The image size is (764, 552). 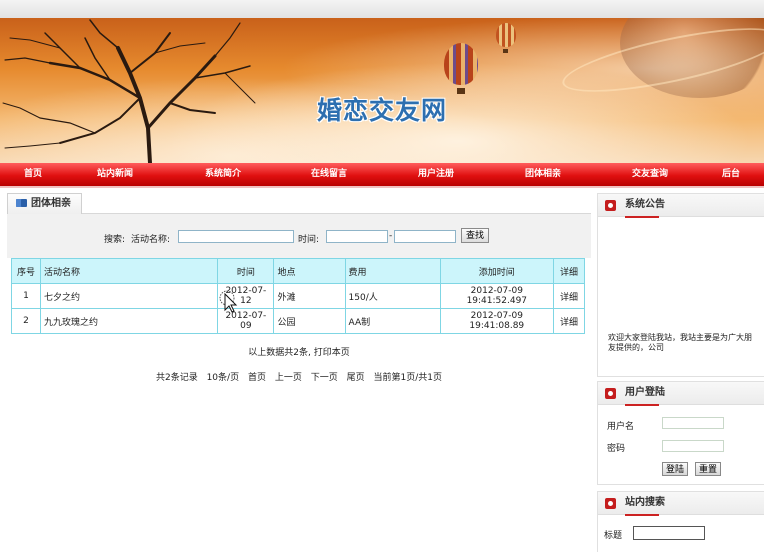 What do you see at coordinates (610, 393) in the screenshot?
I see `pencil-icon` at bounding box center [610, 393].